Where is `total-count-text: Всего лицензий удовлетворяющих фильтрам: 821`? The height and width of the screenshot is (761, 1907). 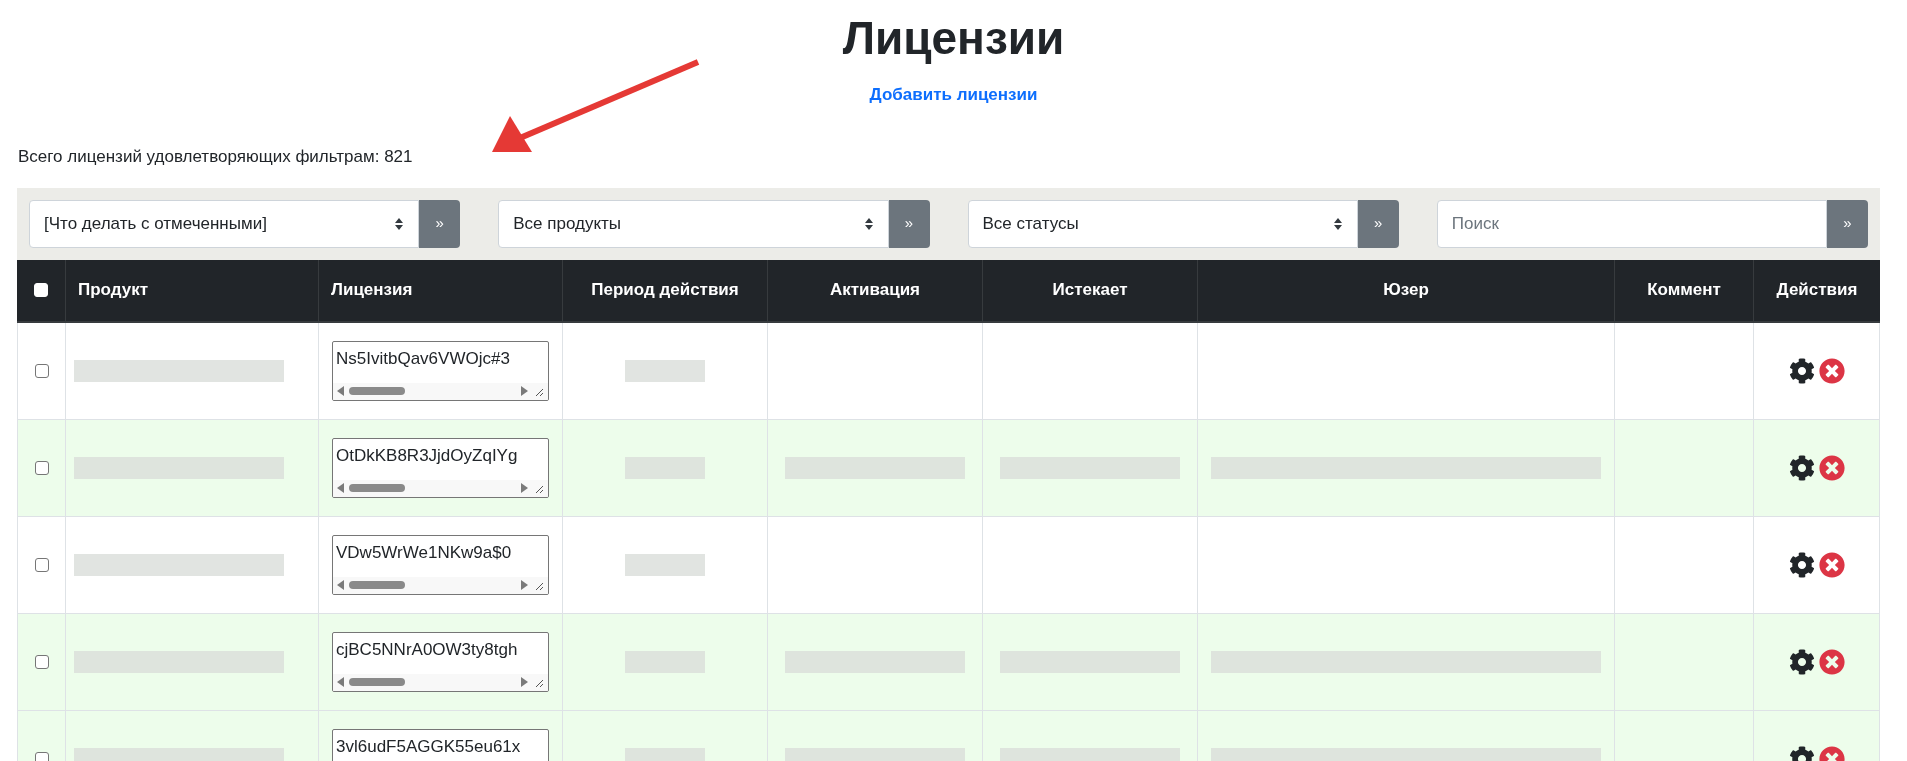
total-count-text: Всего лицензий удовлетворяющих фильтрам: 821 is located at coordinates (216, 156).